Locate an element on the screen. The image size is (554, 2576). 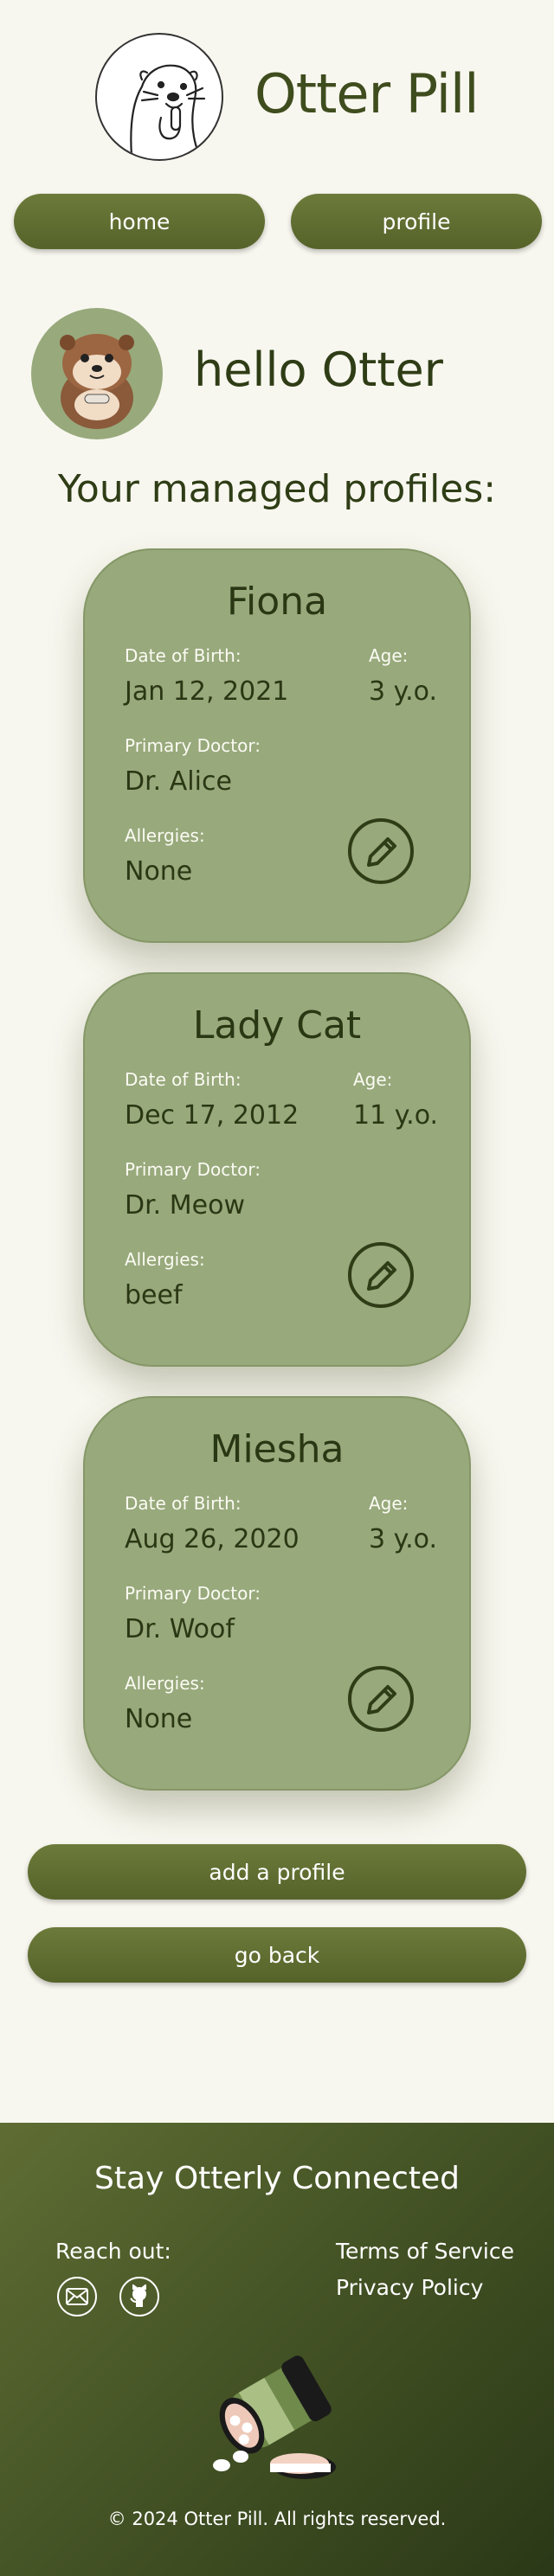
doctor-value: Dr. Alice is located at coordinates (178, 781).